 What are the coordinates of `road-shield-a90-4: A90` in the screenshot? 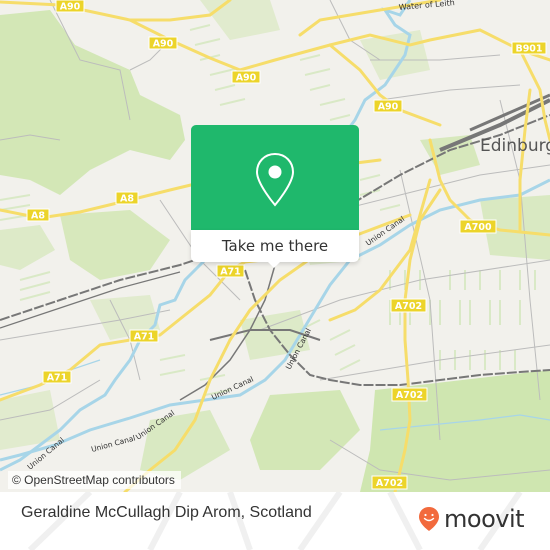 It's located at (388, 106).